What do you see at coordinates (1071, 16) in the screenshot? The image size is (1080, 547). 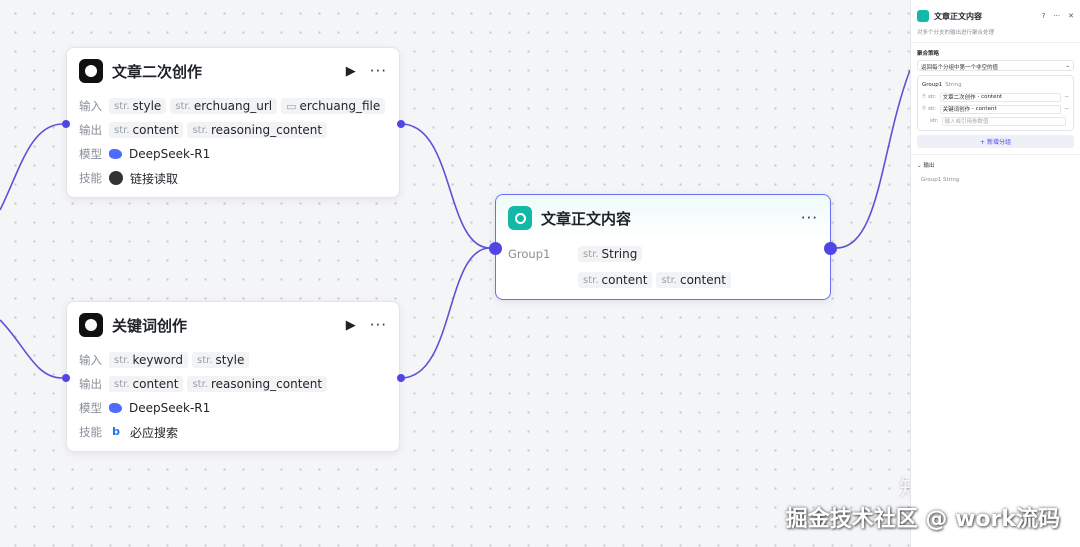 I see `close-icon: ✕` at bounding box center [1071, 16].